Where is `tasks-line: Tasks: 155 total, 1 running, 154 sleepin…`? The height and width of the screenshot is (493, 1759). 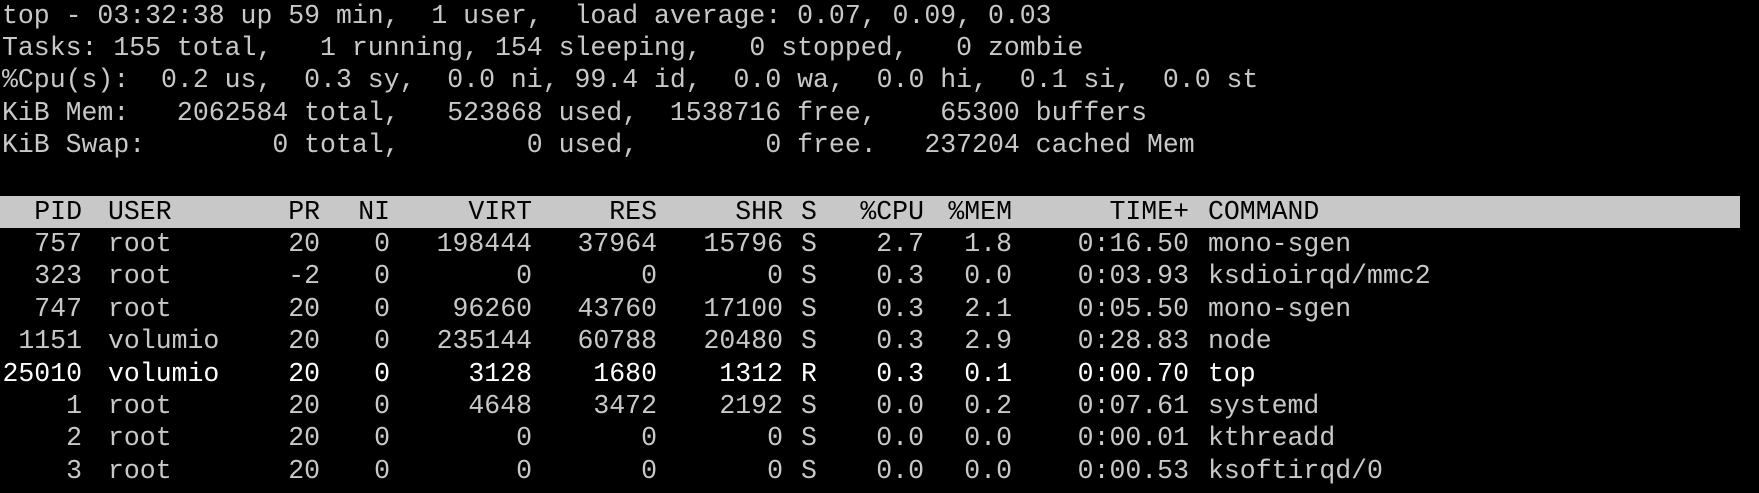
tasks-line: Tasks: 155 total, 1 running, 154 sleepin… is located at coordinates (543, 48).